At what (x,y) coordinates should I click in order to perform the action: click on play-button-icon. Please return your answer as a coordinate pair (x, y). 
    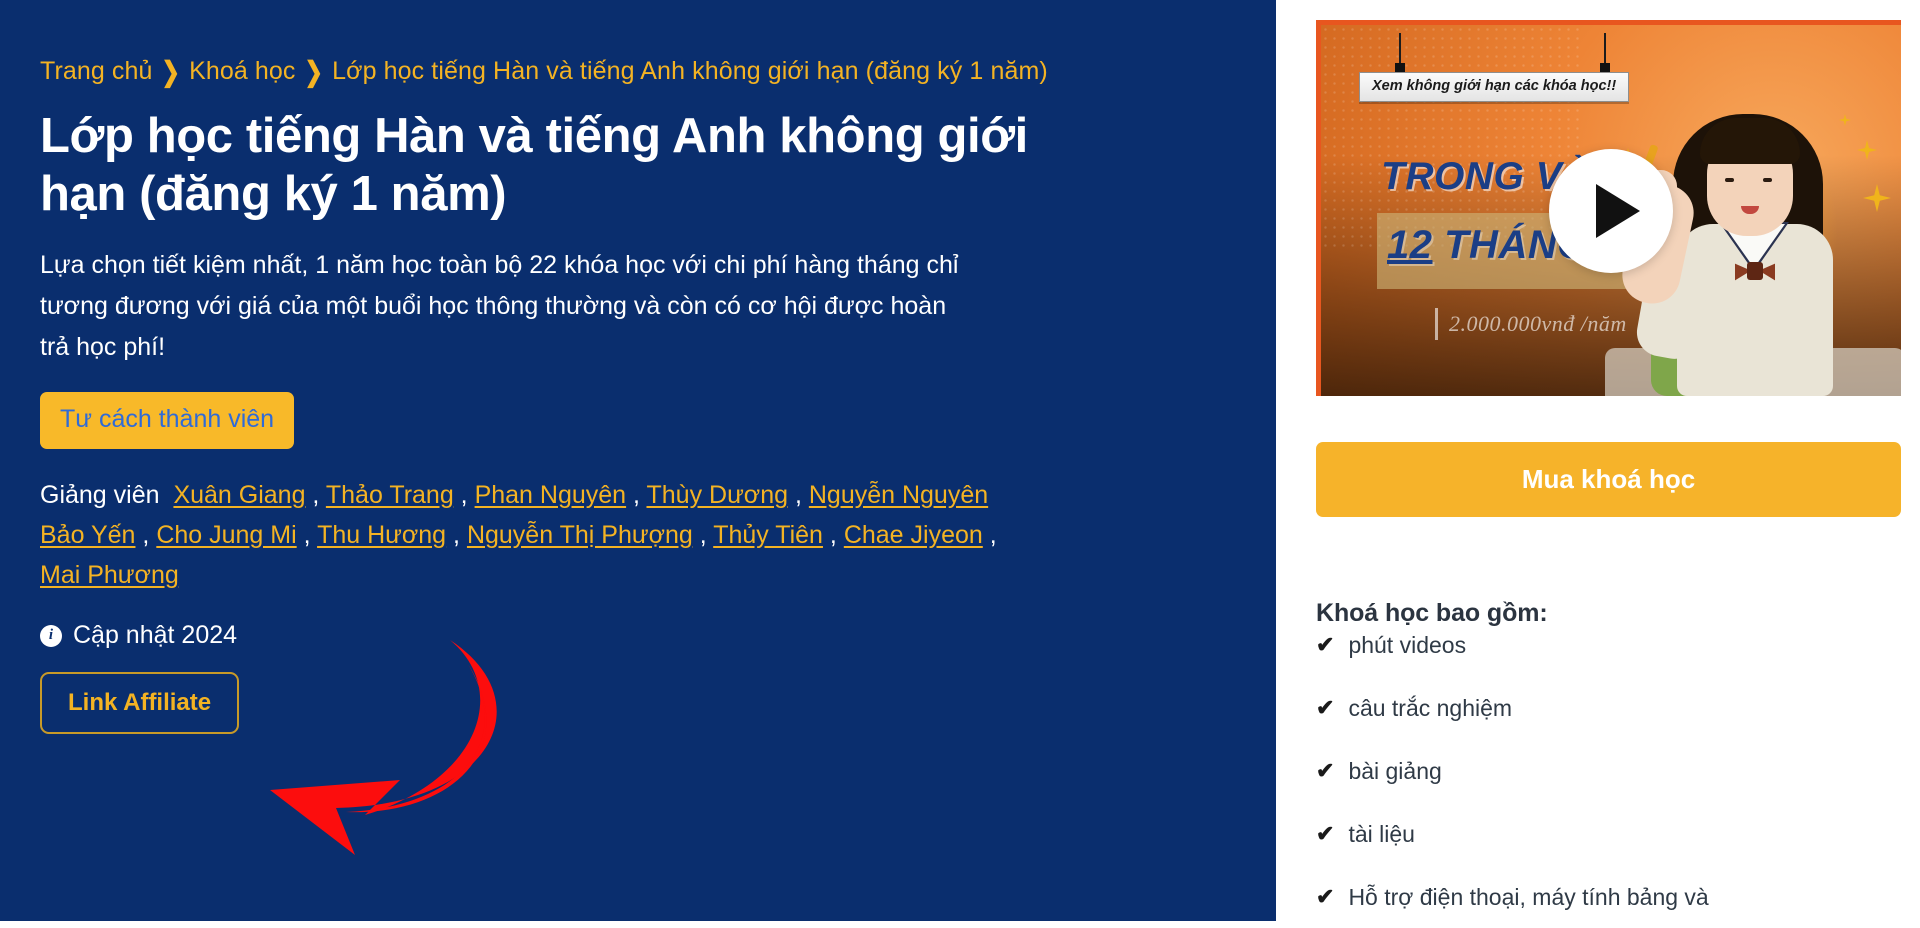
    Looking at the image, I should click on (1611, 210).